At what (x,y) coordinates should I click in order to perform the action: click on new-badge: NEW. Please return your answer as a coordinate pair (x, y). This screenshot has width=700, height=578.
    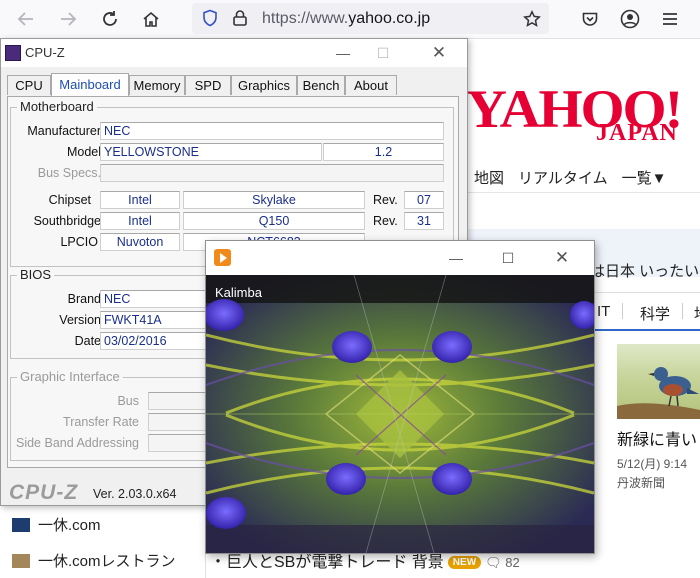
    Looking at the image, I should click on (464, 562).